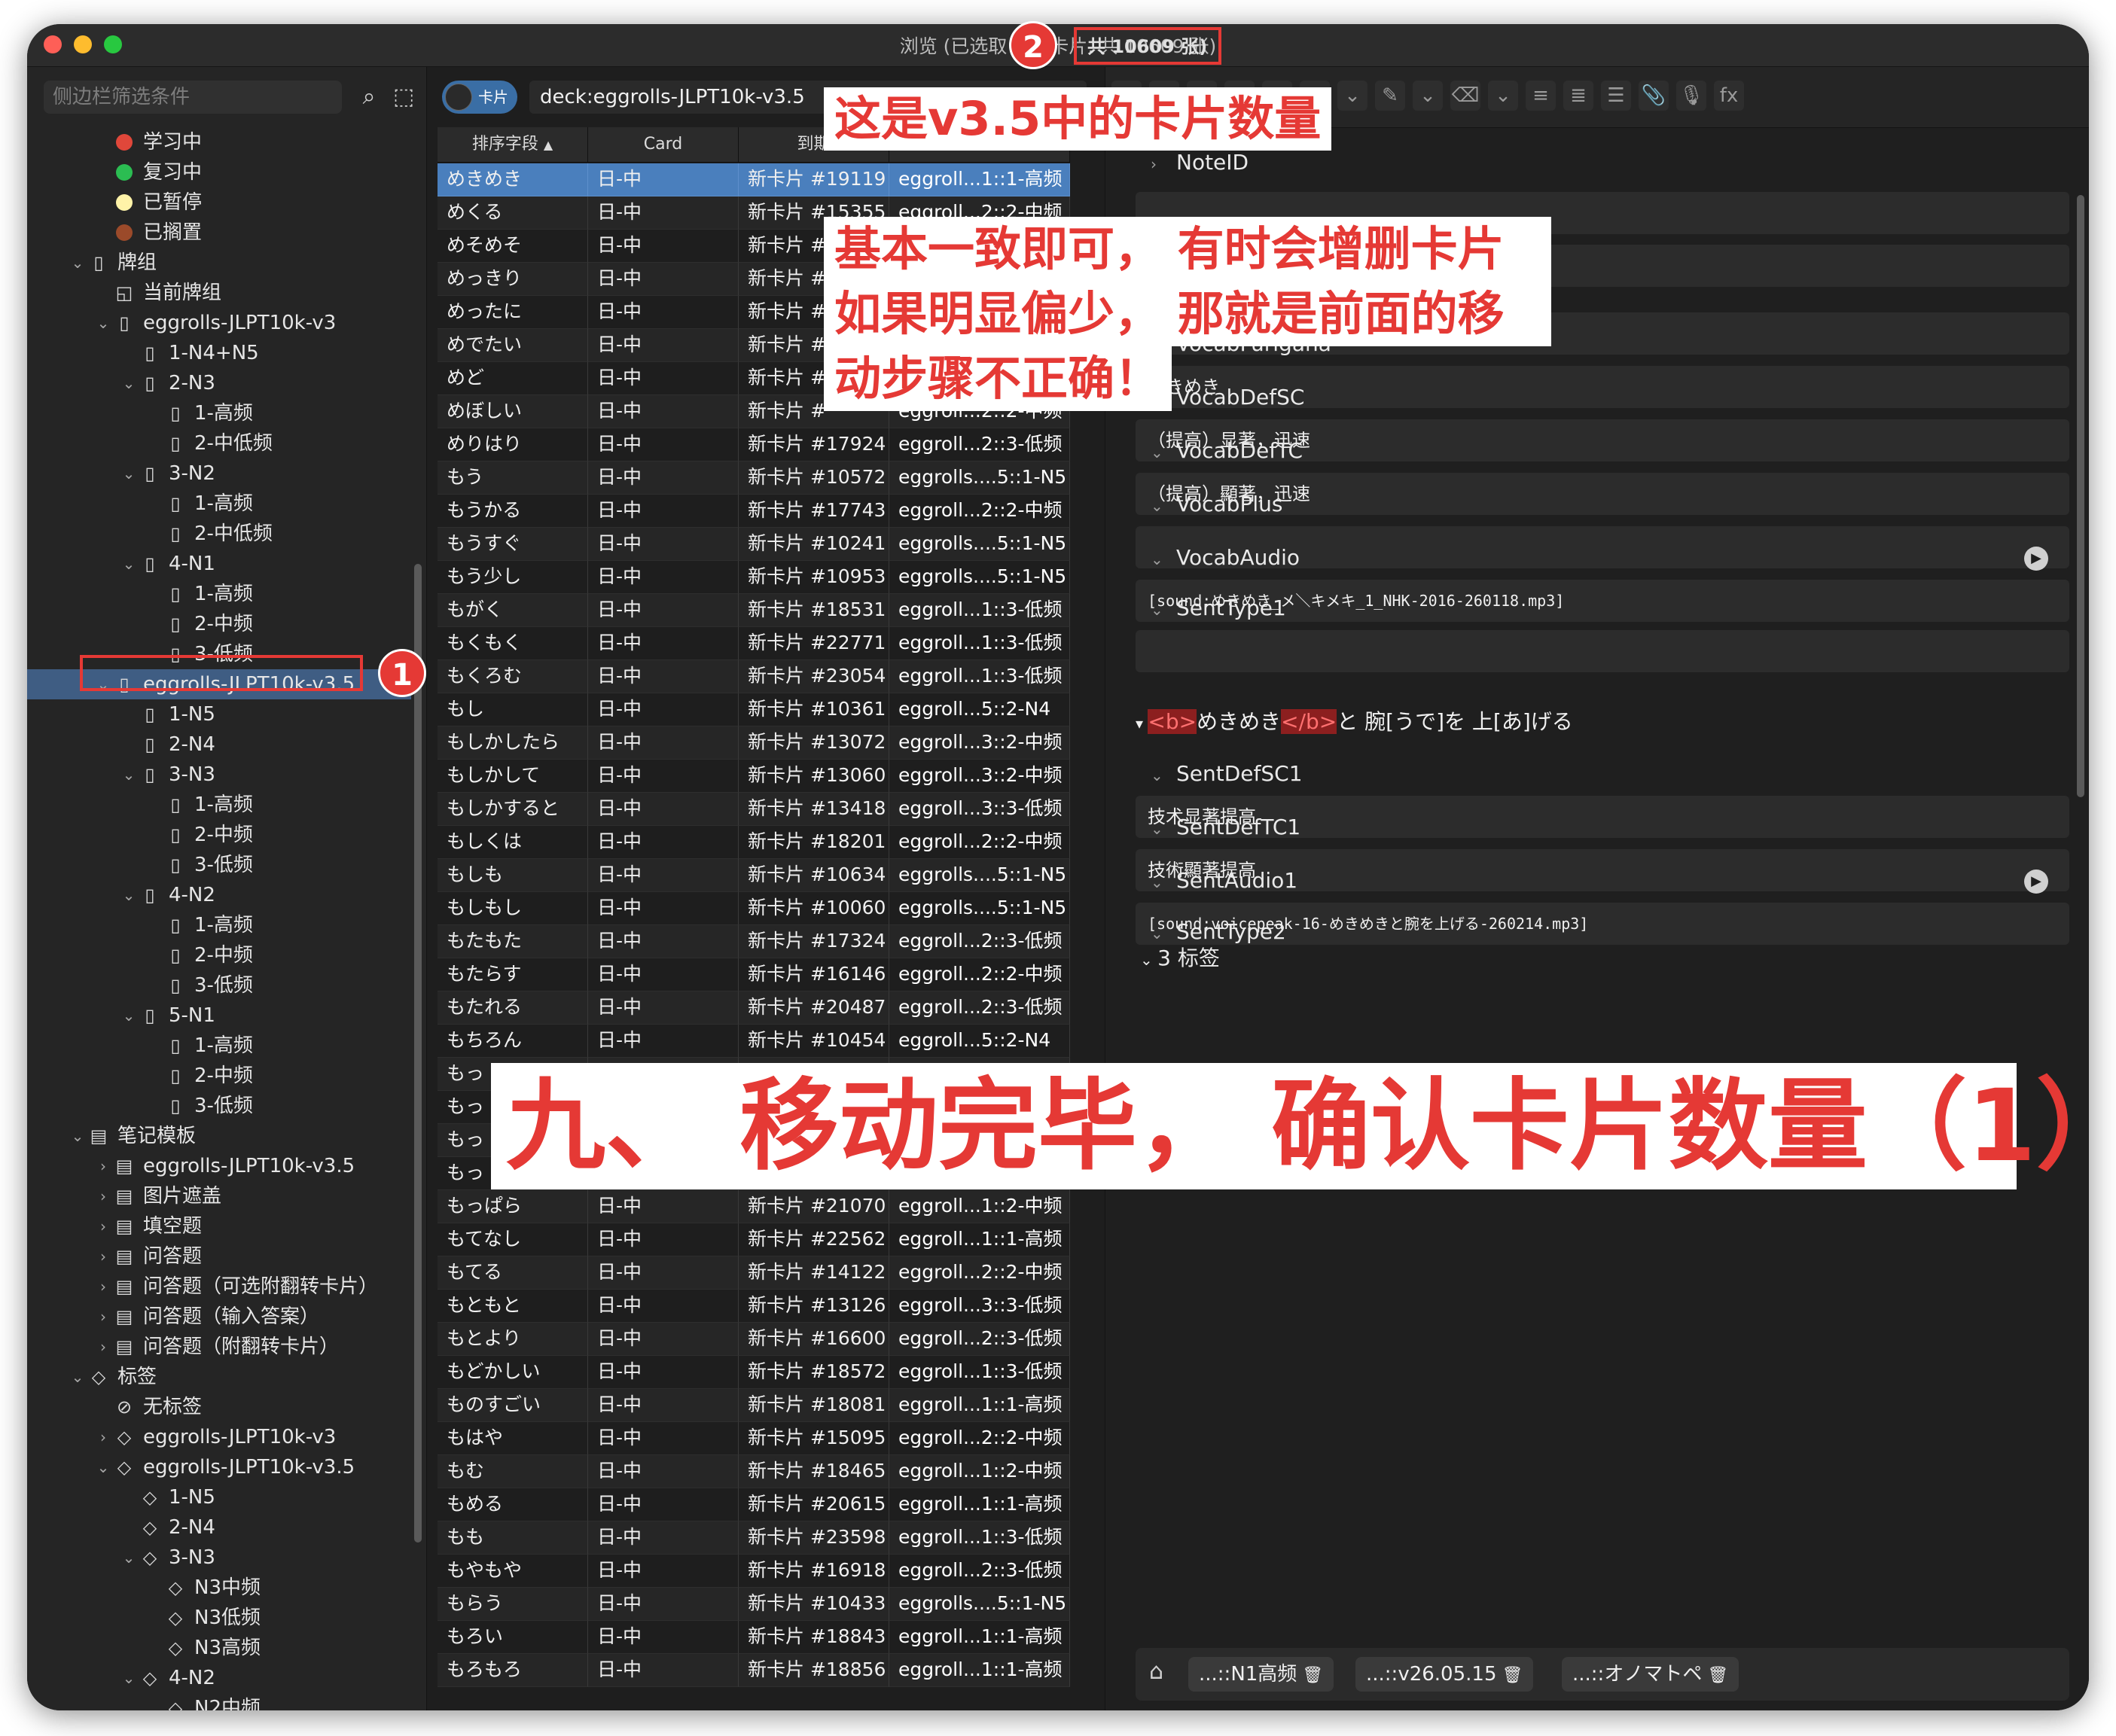  What do you see at coordinates (219, 383) in the screenshot?
I see `sidebar-item: ⌄ ▯ 2-N3` at bounding box center [219, 383].